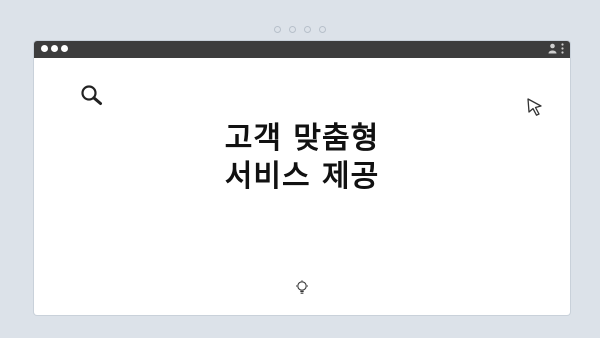 The width and height of the screenshot is (600, 338). Describe the element at coordinates (552, 48) in the screenshot. I see `user-icon` at that location.